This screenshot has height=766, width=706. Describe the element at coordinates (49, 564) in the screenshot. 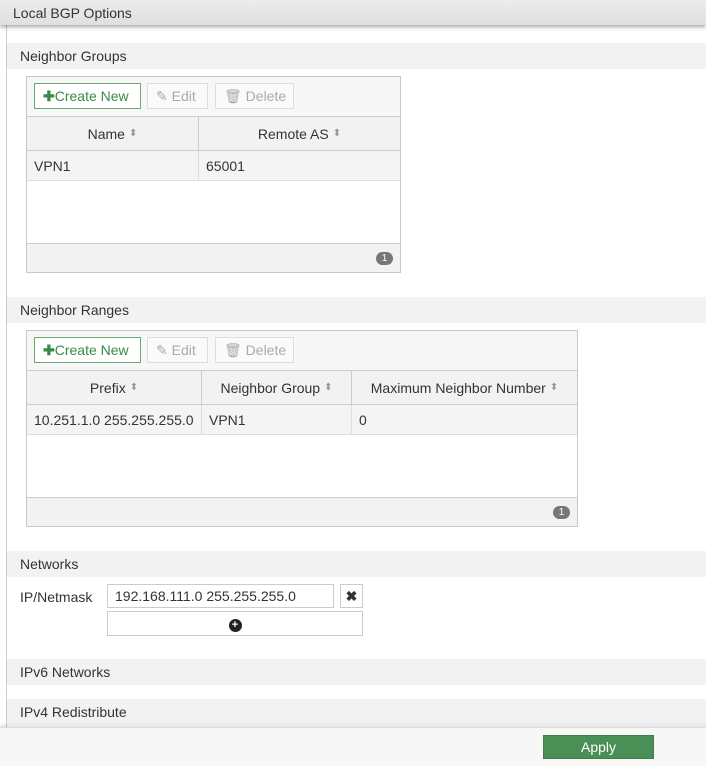

I see `section-title: Networks` at that location.